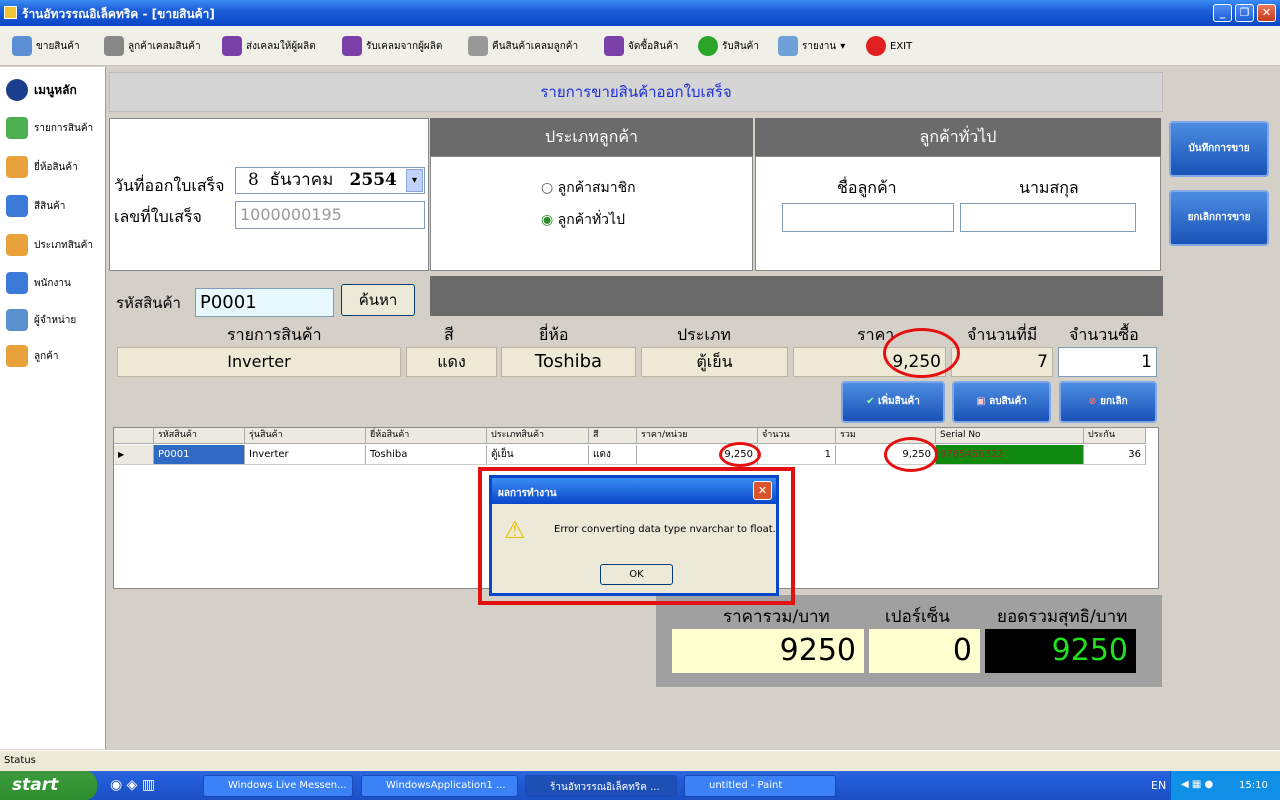 The width and height of the screenshot is (1280, 800). I want to click on radio-general: ◉ ลูกค้าทั่วไป, so click(583, 220).